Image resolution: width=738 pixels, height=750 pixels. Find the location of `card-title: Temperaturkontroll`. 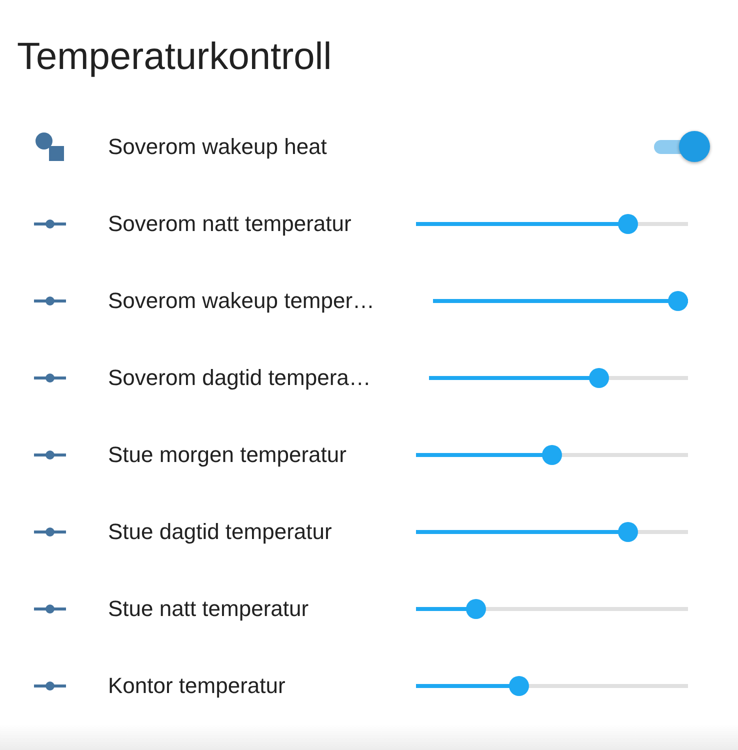

card-title: Temperaturkontroll is located at coordinates (174, 56).